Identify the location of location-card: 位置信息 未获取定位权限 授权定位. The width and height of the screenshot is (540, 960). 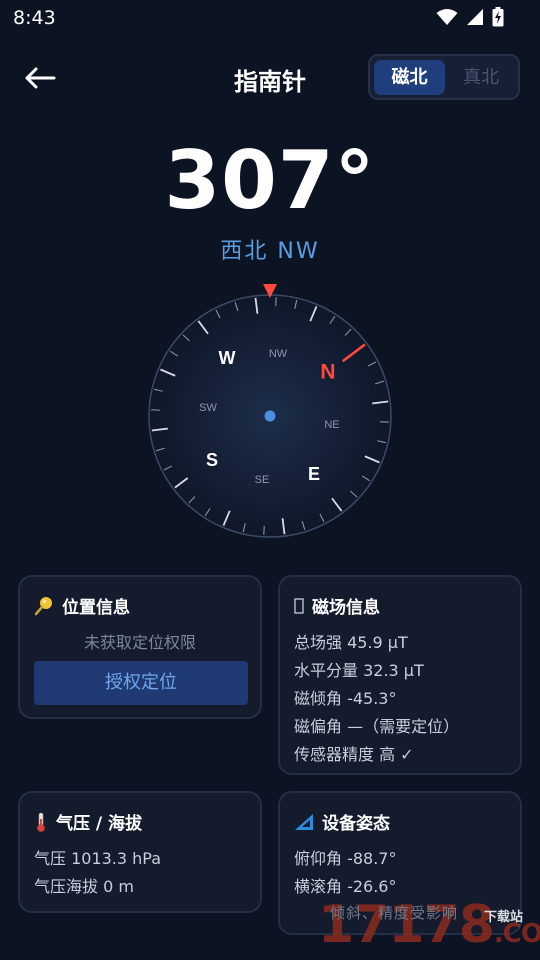
(140, 647).